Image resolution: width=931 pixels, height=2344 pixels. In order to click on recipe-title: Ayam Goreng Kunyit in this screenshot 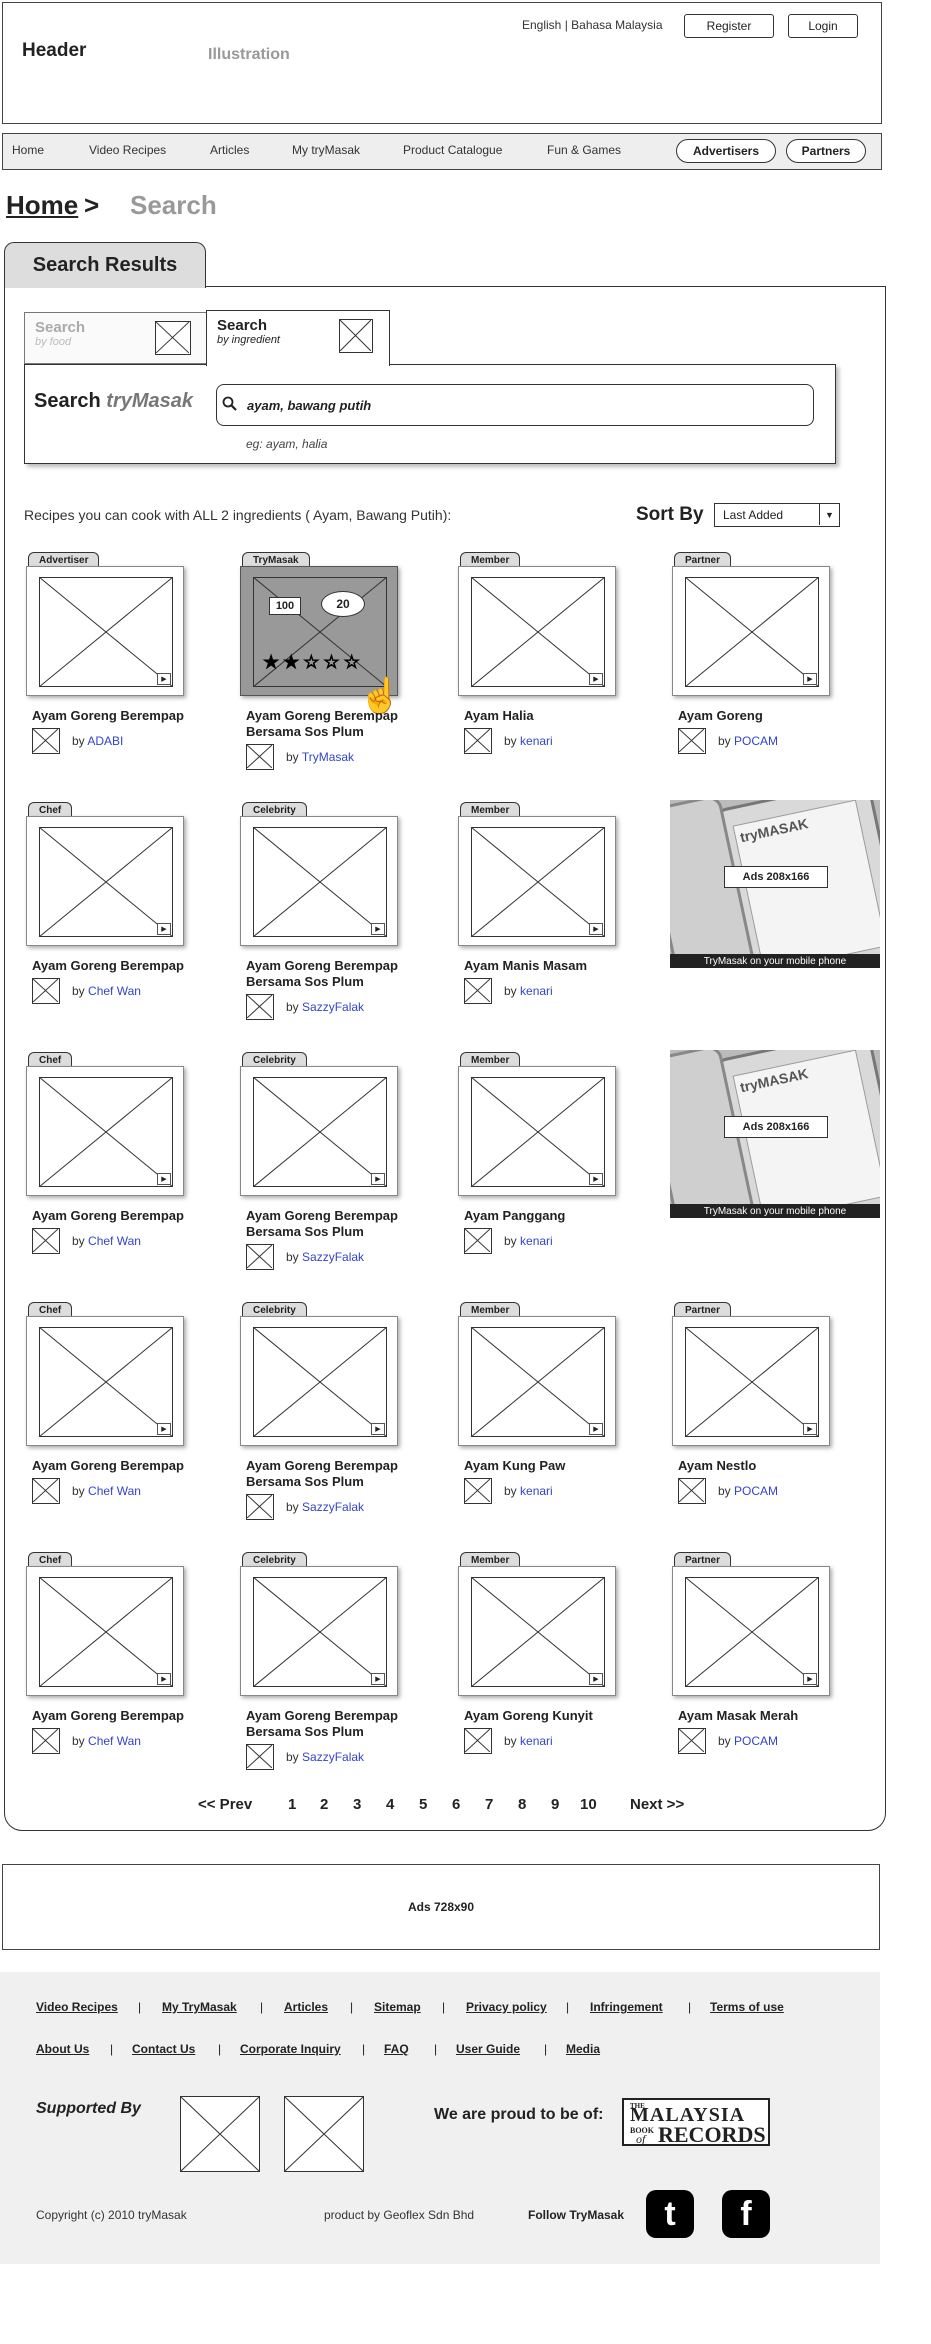, I will do `click(544, 1716)`.